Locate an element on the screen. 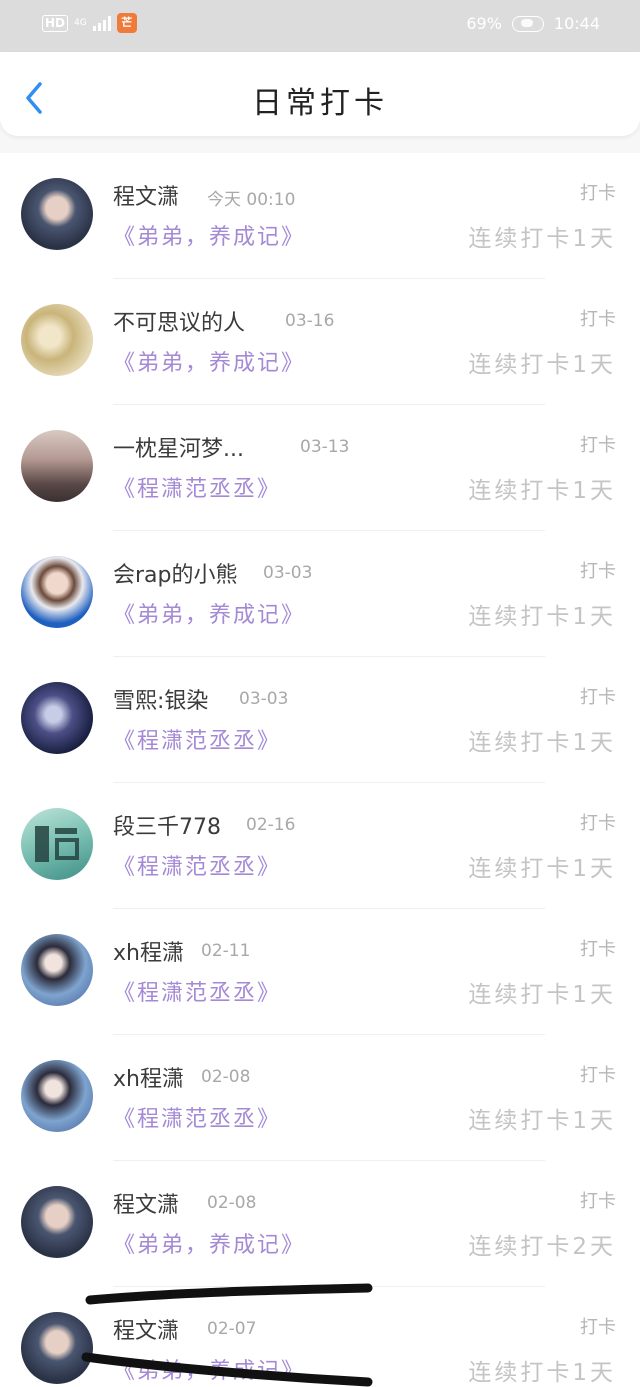  clock: 10:44 is located at coordinates (576, 23).